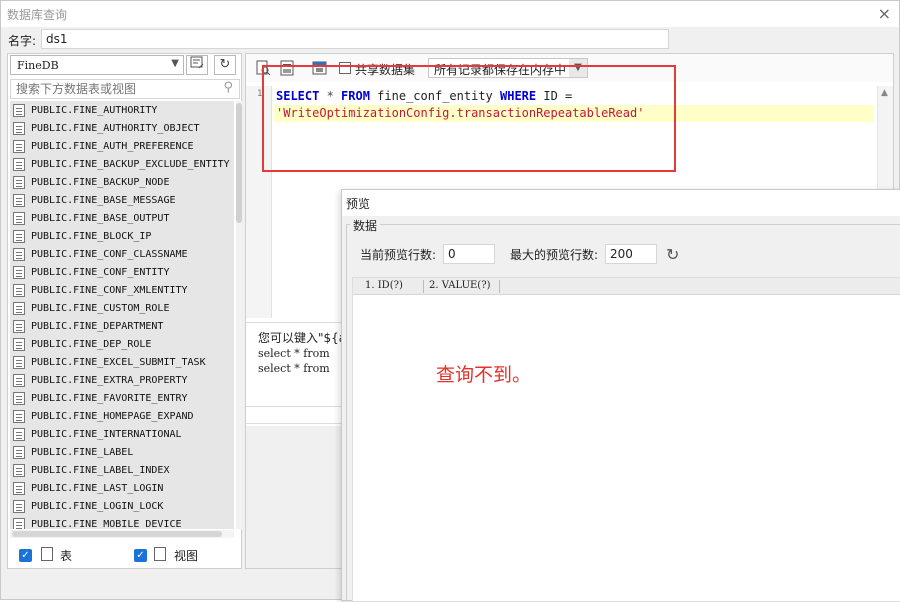  I want to click on annotation-text: 查询不到。, so click(484, 375).